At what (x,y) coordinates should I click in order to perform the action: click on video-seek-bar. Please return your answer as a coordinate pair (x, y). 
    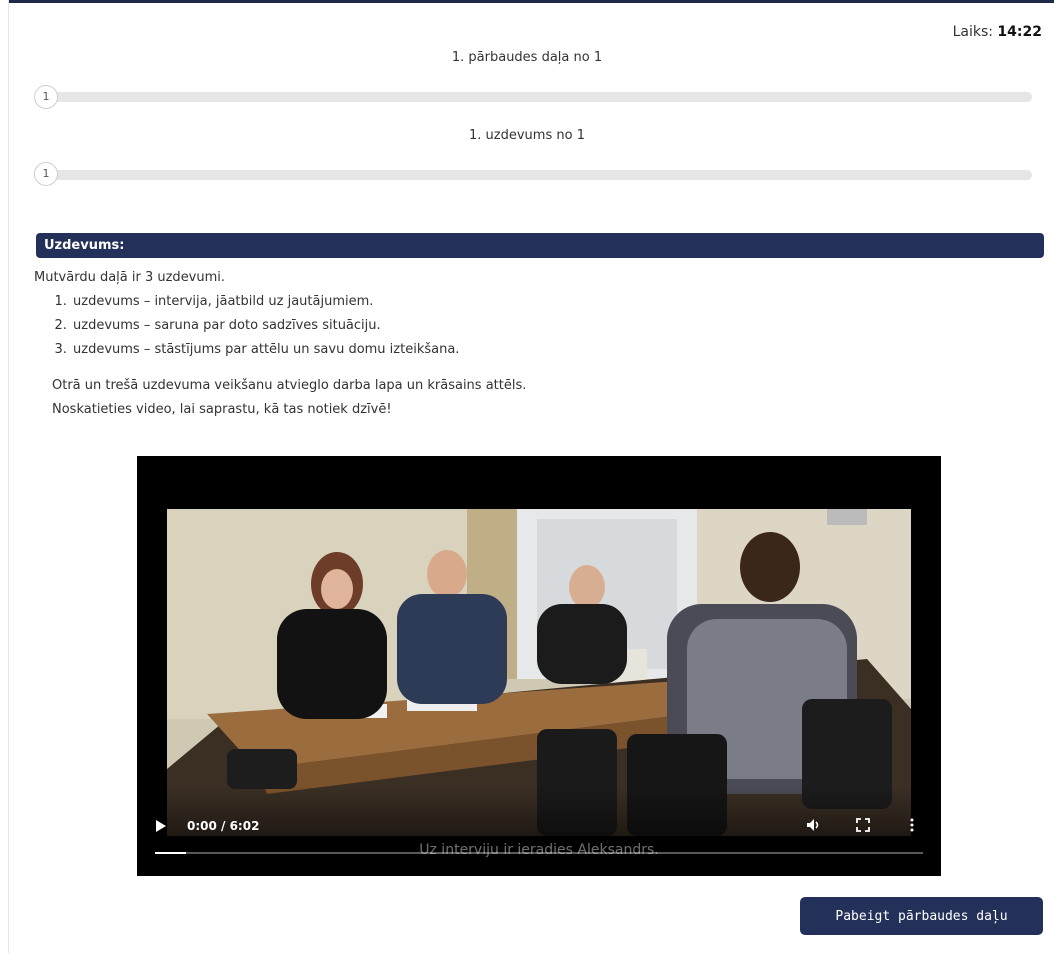
    Looking at the image, I should click on (539, 853).